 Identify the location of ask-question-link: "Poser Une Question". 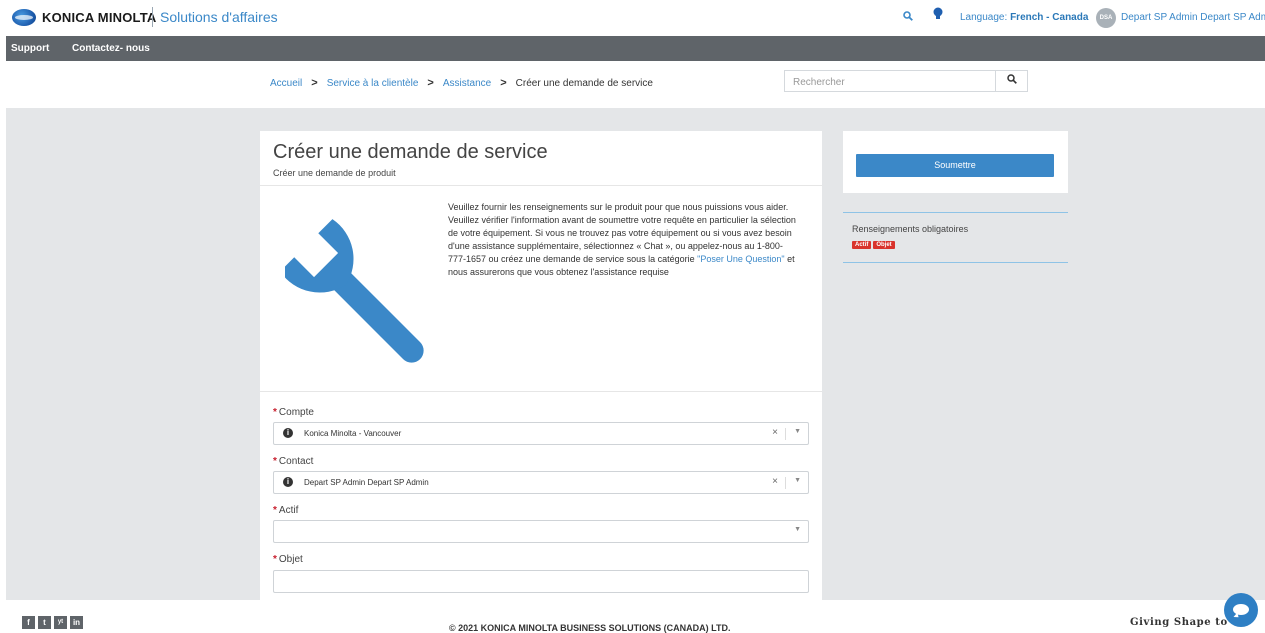
(740, 259).